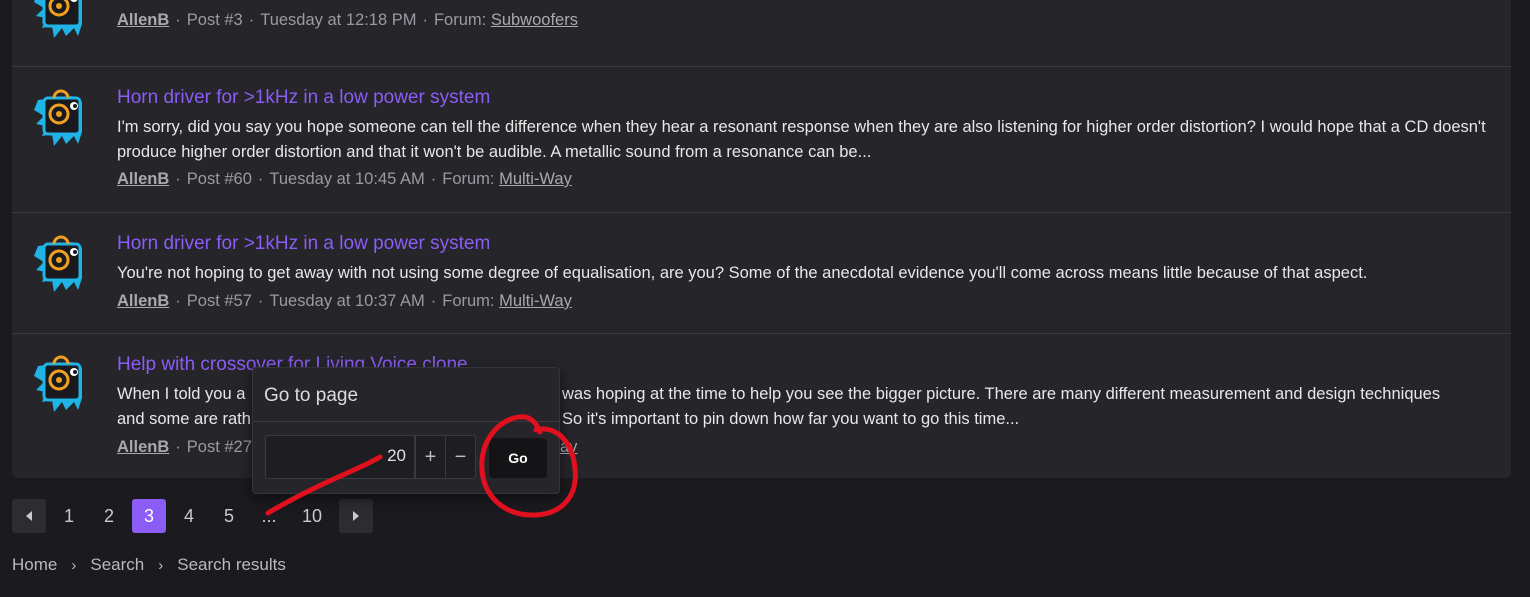  Describe the element at coordinates (338, 20) in the screenshot. I see `post-date: Tuesday at 12:18 PM` at that location.